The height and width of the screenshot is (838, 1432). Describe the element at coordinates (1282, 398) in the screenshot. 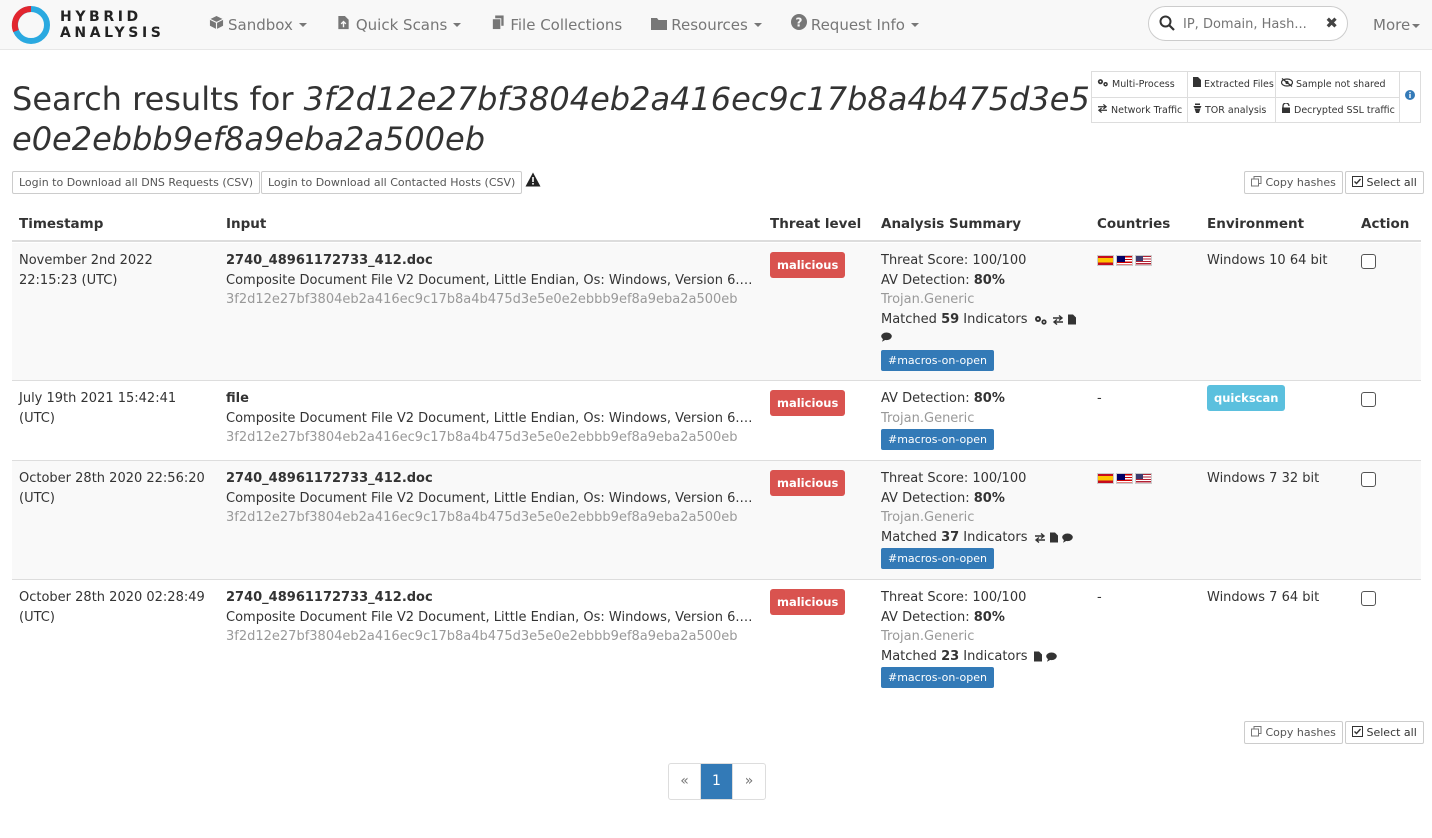

I see `row-environment: quickscan` at that location.